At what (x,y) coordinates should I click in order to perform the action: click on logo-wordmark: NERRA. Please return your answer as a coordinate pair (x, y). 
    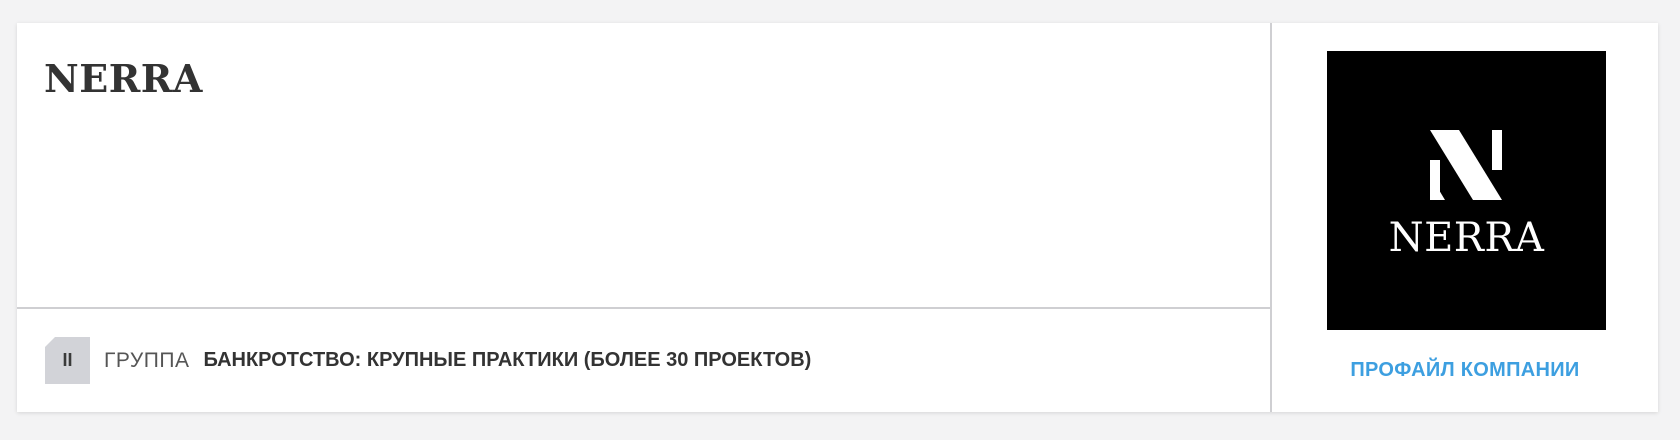
    Looking at the image, I should click on (1467, 238).